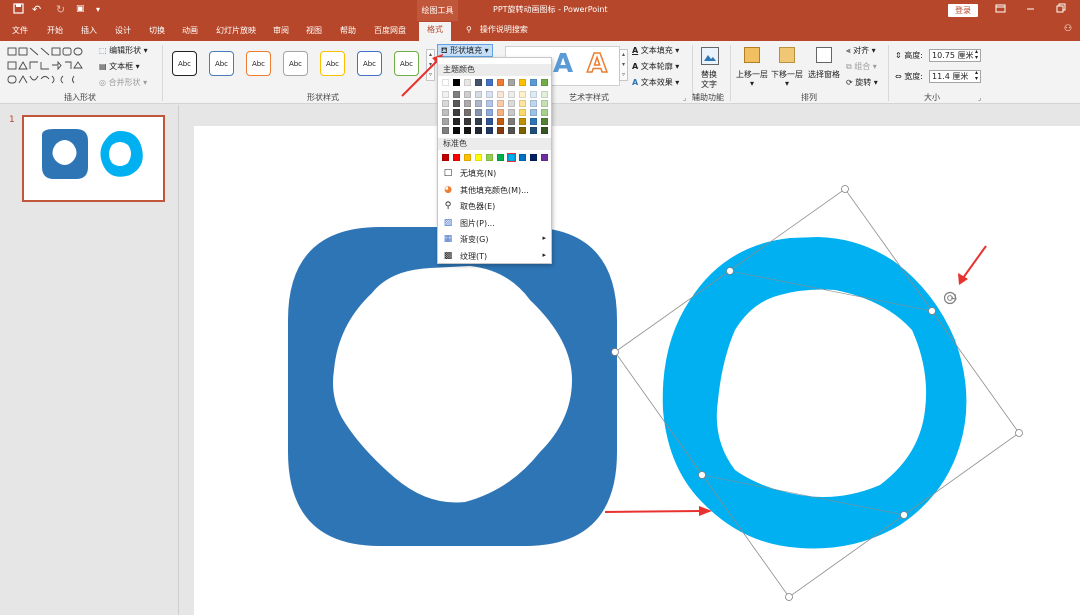 This screenshot has height=615, width=1080. I want to click on width-spinner: ▴ ▾, so click(976, 76).